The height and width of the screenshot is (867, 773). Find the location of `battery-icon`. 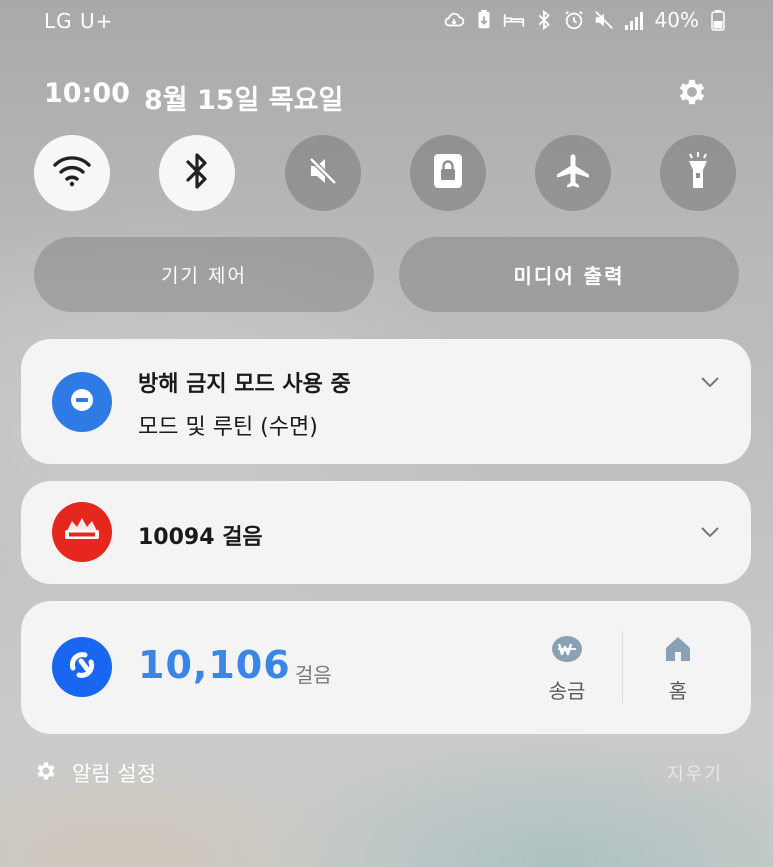

battery-icon is located at coordinates (718, 20).